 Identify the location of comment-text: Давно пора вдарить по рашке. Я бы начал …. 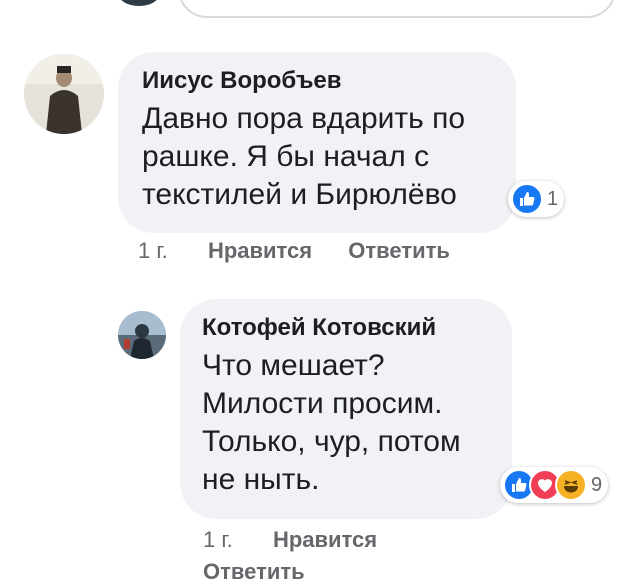
(304, 156).